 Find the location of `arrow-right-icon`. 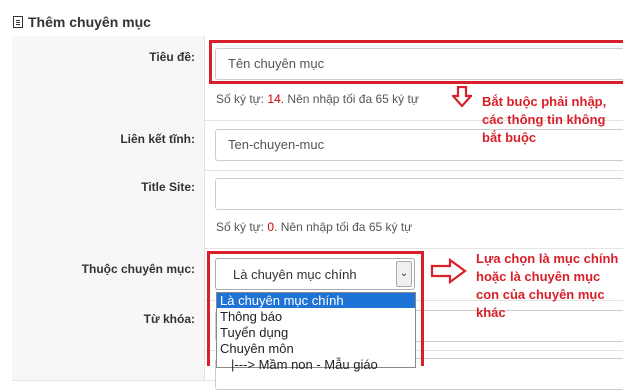

arrow-right-icon is located at coordinates (448, 271).